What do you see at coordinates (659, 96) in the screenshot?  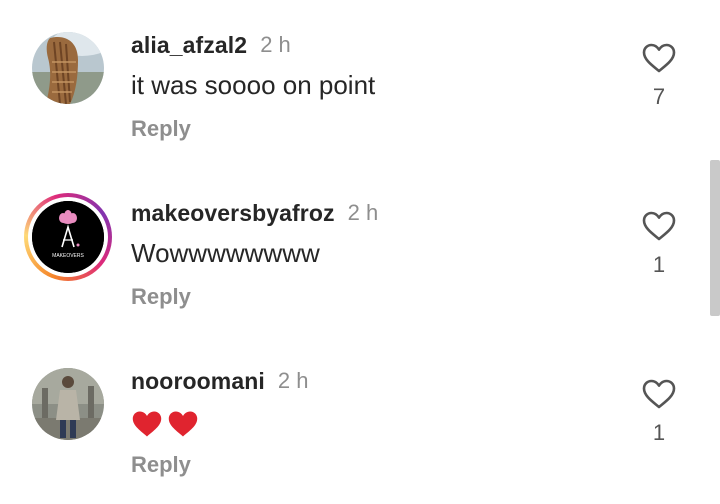 I see `like-count: 7` at bounding box center [659, 96].